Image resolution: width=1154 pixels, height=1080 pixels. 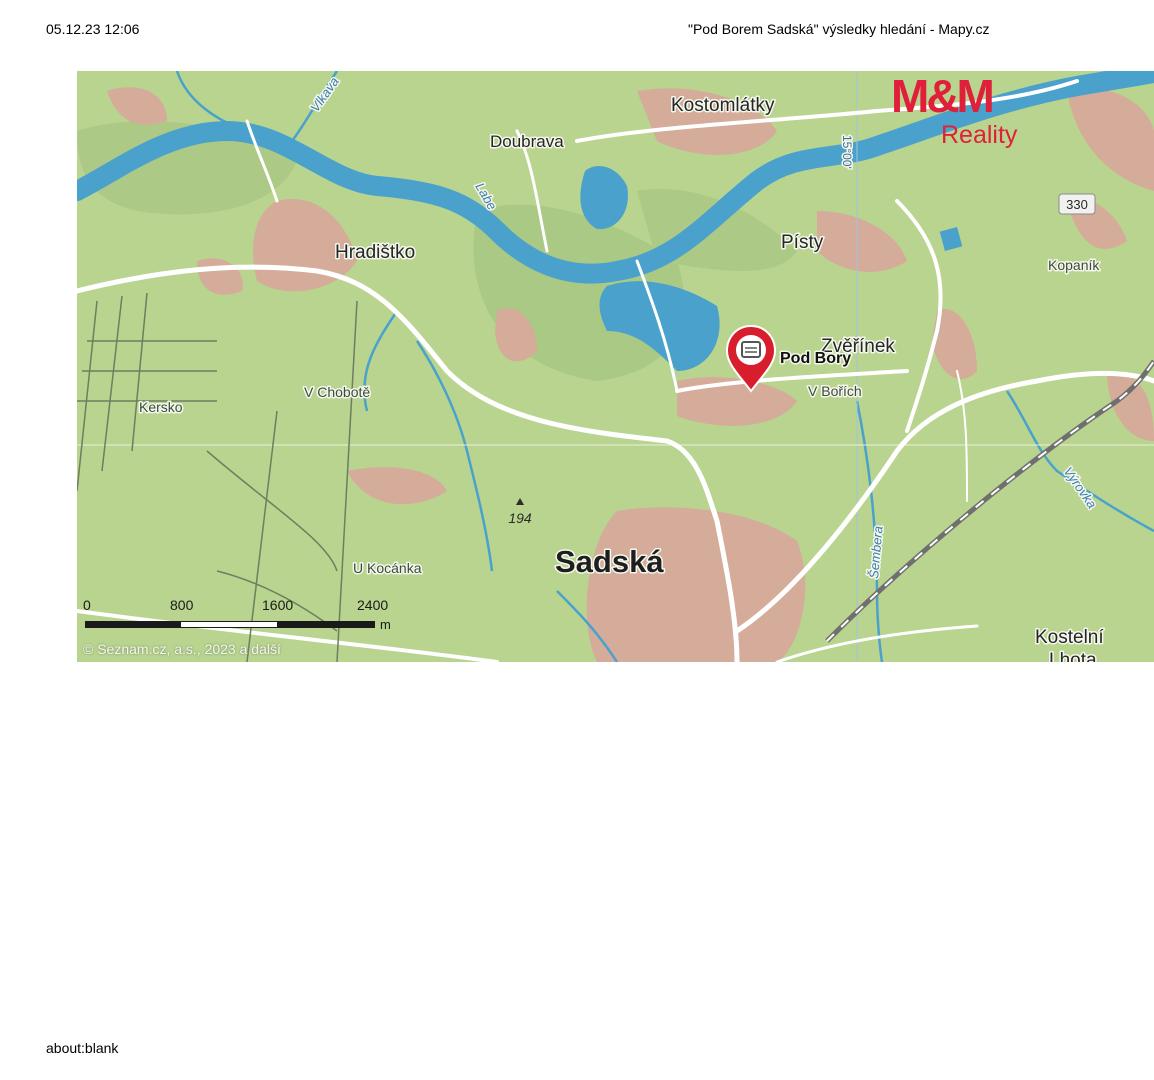 What do you see at coordinates (1073, 656) in the screenshot?
I see `place-kostelni-lhota-line2: Lhota` at bounding box center [1073, 656].